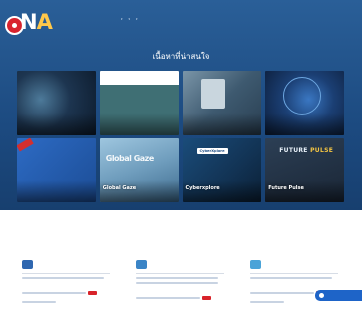 Image resolution: width=362 pixels, height=315 pixels. Describe the element at coordinates (212, 94) in the screenshot. I see `phone-illustration-icon` at that location.